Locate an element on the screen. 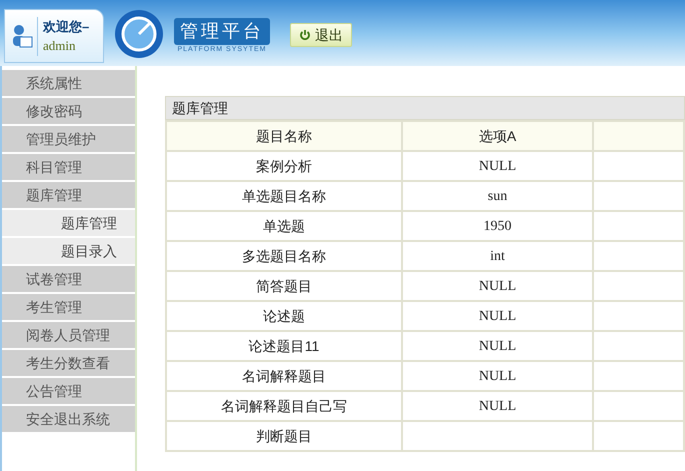  menu-item: 安全退出系统 is located at coordinates (68, 419).